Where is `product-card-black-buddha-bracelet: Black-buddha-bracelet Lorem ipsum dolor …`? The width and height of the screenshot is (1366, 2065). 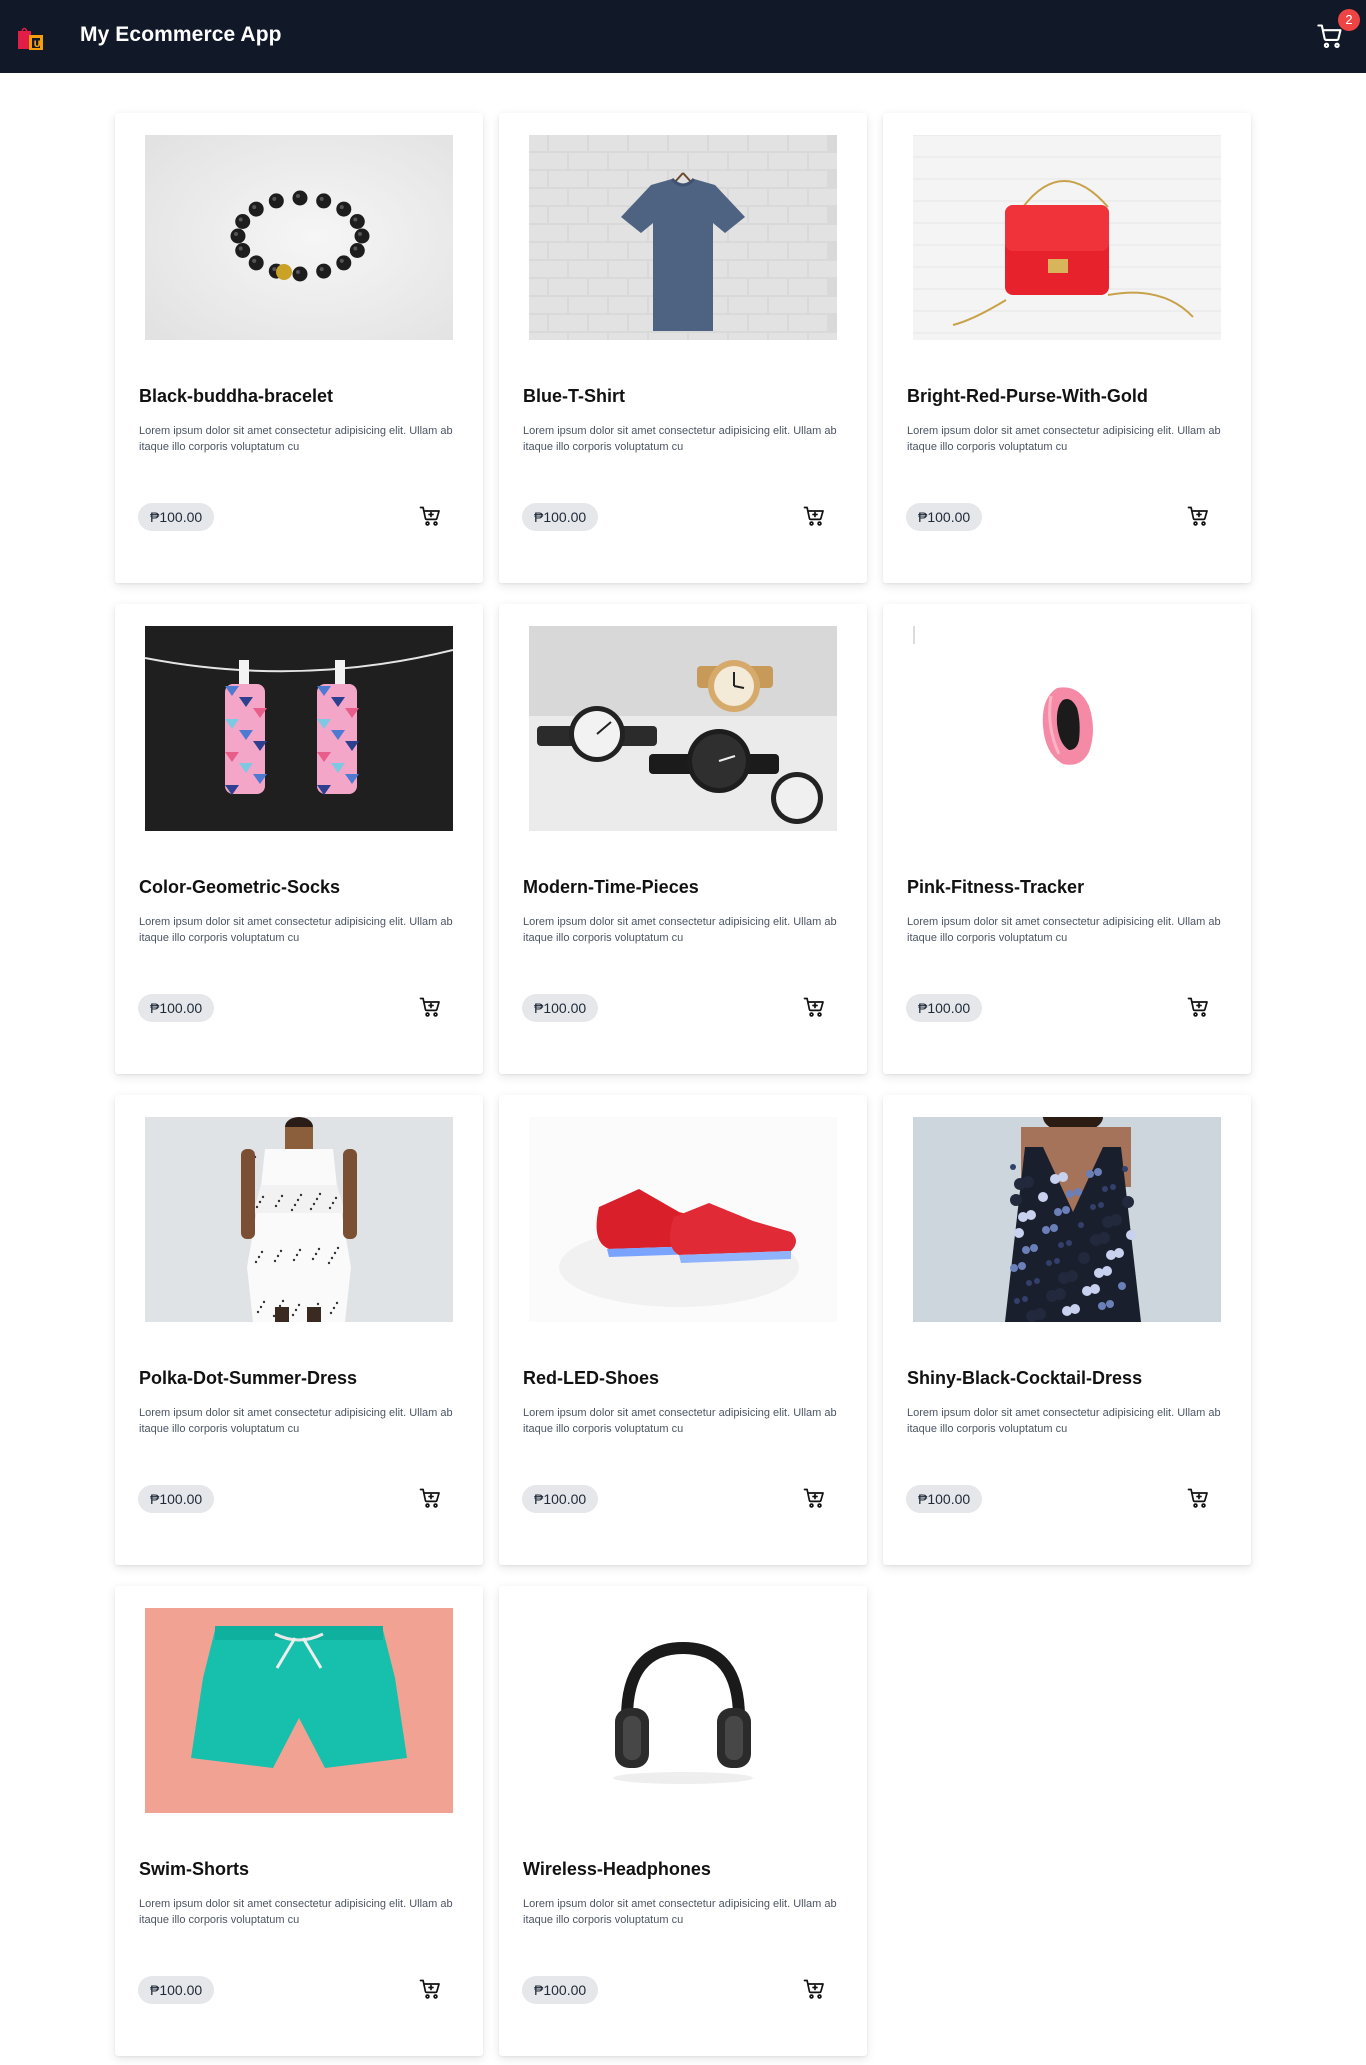 product-card-black-buddha-bracelet: Black-buddha-bracelet Lorem ipsum dolor … is located at coordinates (299, 348).